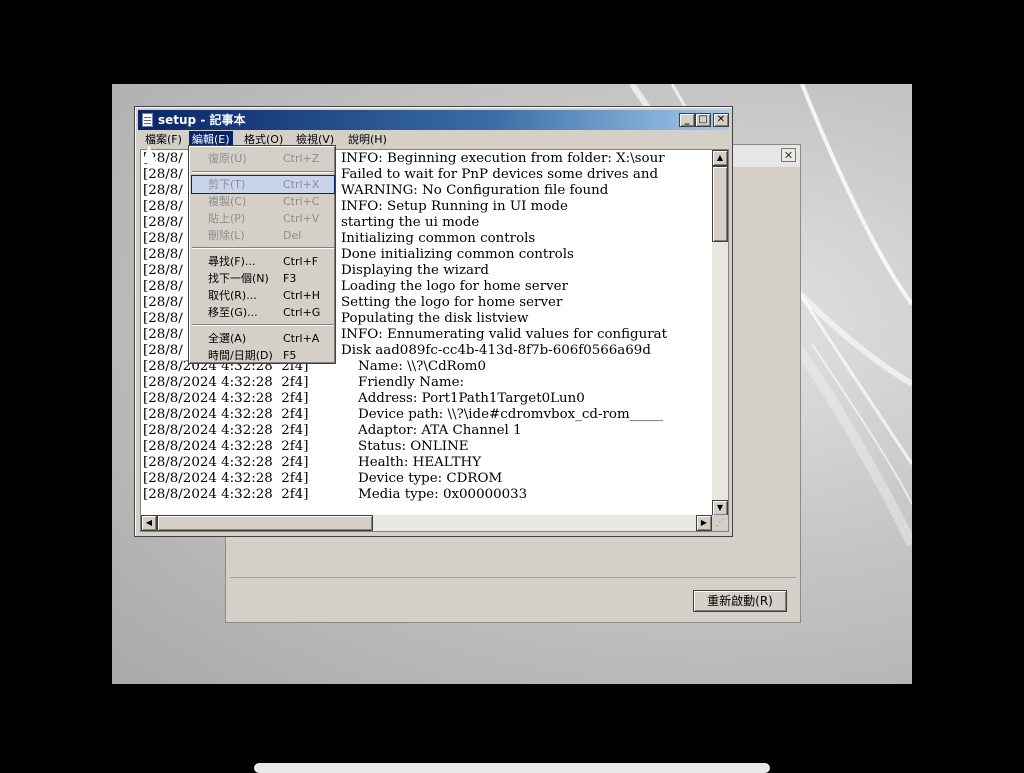  Describe the element at coordinates (463, 398) in the screenshot. I see `log-message: Address: Port1Path1Target0Lun0` at that location.